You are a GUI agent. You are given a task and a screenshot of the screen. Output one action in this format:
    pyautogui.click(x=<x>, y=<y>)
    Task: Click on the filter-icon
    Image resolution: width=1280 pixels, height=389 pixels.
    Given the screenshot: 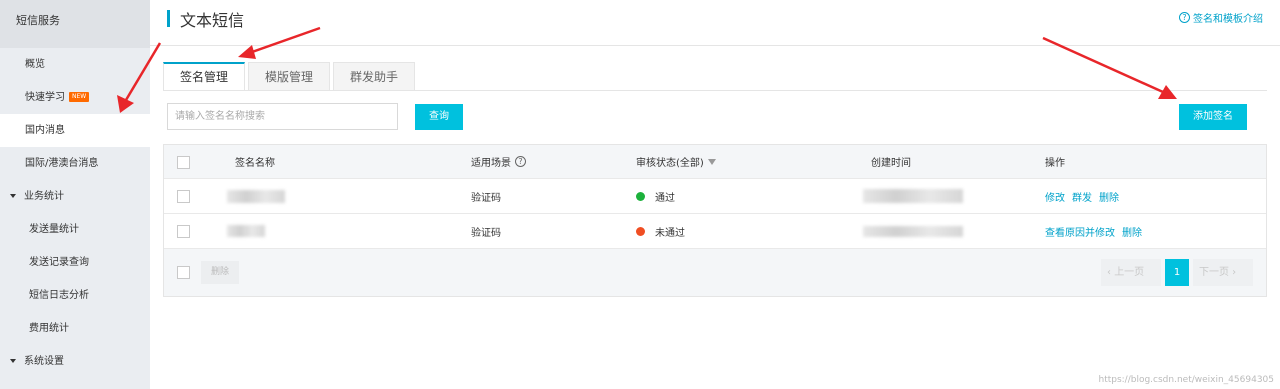 What is the action you would take?
    pyautogui.click(x=711, y=161)
    